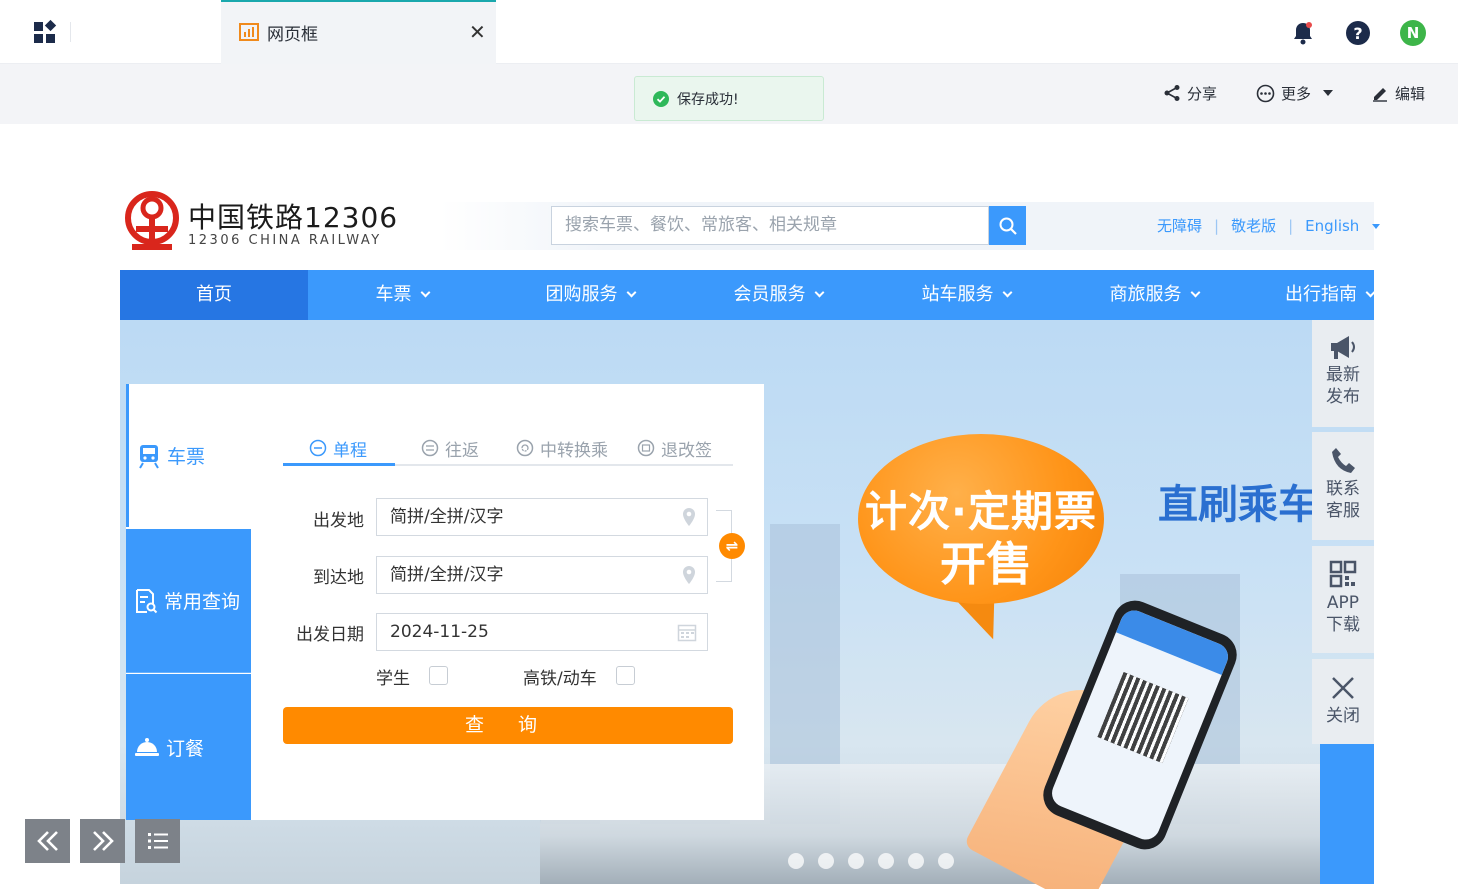 The image size is (1458, 889). What do you see at coordinates (1238, 505) in the screenshot?
I see `promo-slogan: 直刷乘车` at bounding box center [1238, 505].